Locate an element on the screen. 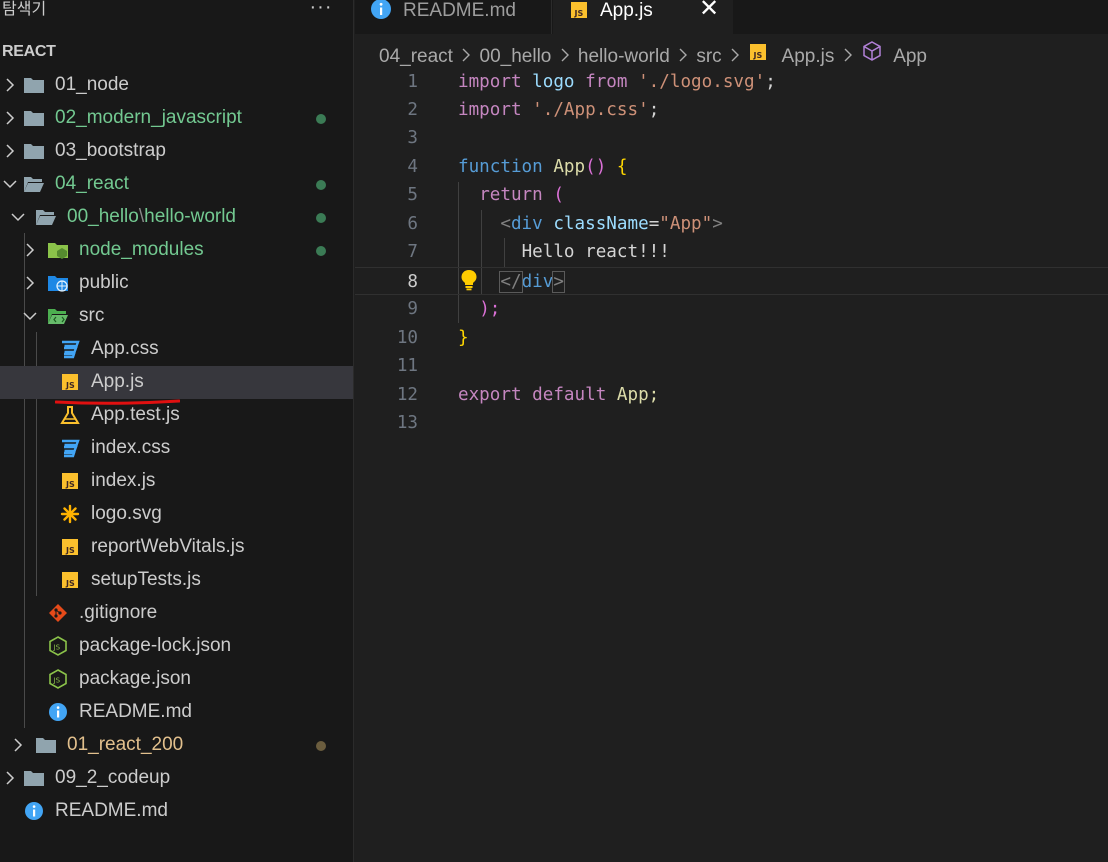 The height and width of the screenshot is (862, 1108). explorer-title: 탐색기 is located at coordinates (24, 9).